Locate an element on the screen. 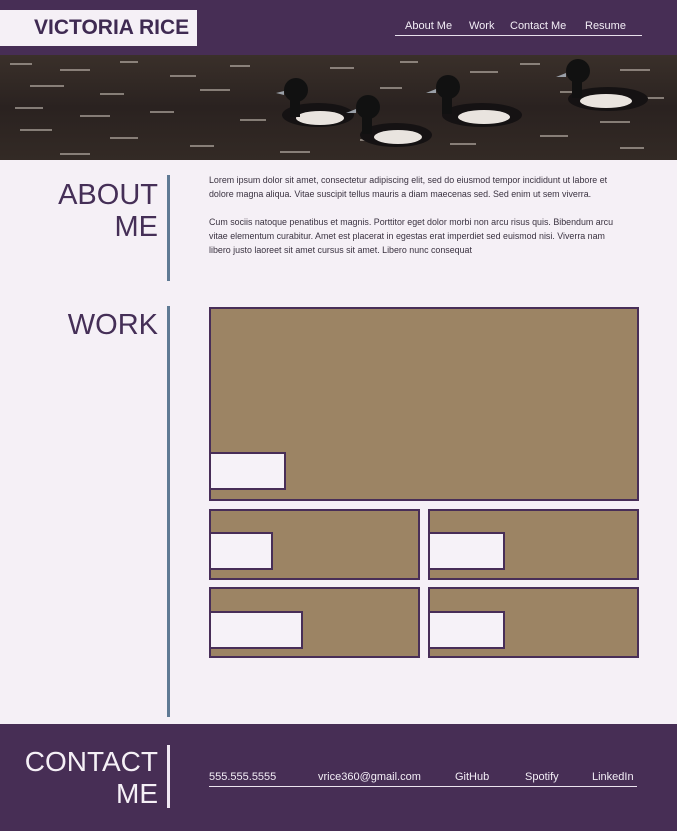 This screenshot has height=831, width=677. contact-heading: CONTACT ME is located at coordinates (91, 778).